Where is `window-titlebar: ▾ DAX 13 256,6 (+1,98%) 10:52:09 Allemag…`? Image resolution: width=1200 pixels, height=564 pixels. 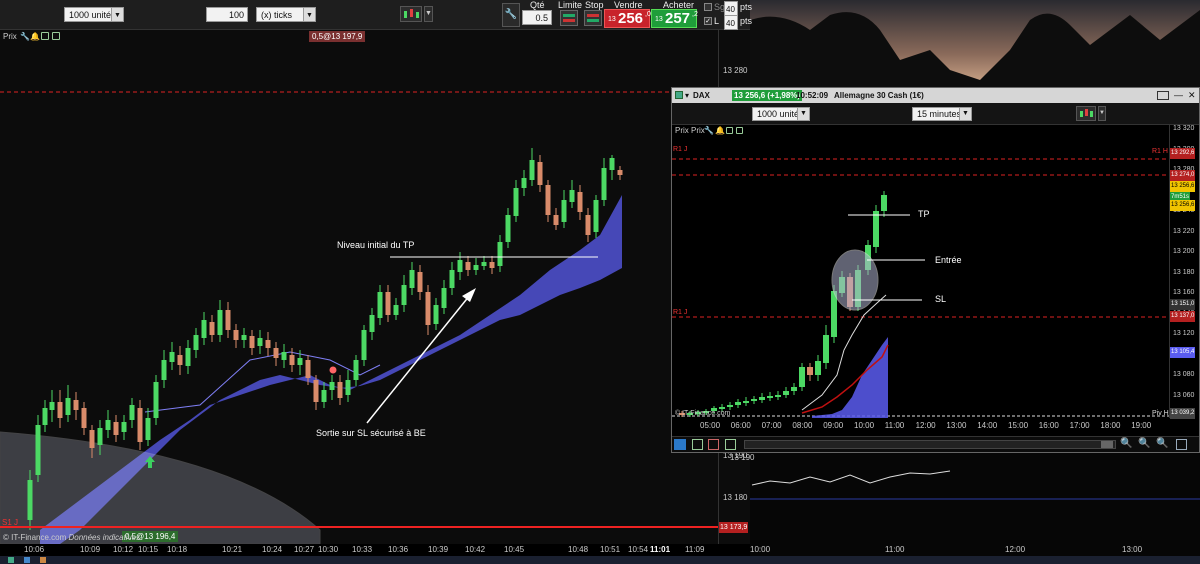 window-titlebar: ▾ DAX 13 256,6 (+1,98%) 10:52:09 Allemag… is located at coordinates (935, 95).